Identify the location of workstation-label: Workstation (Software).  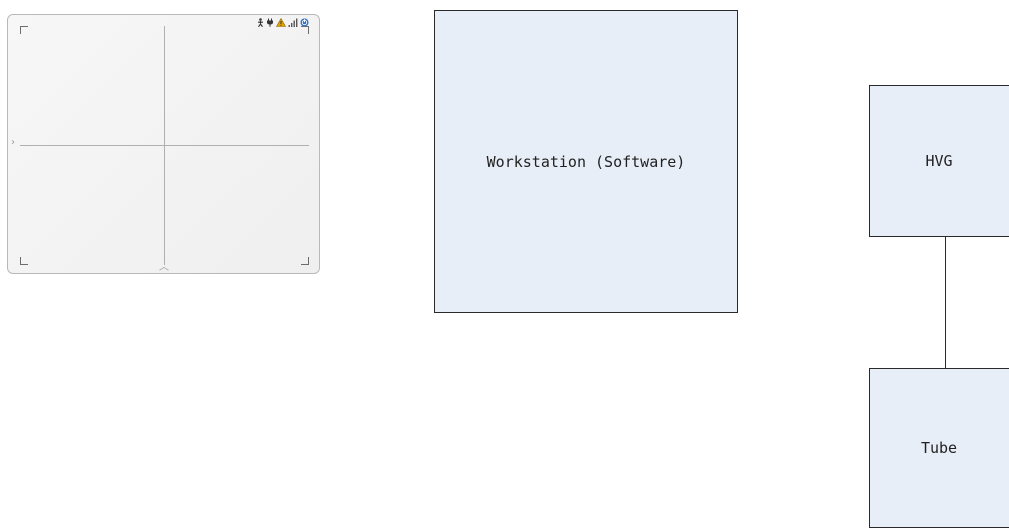
(586, 161).